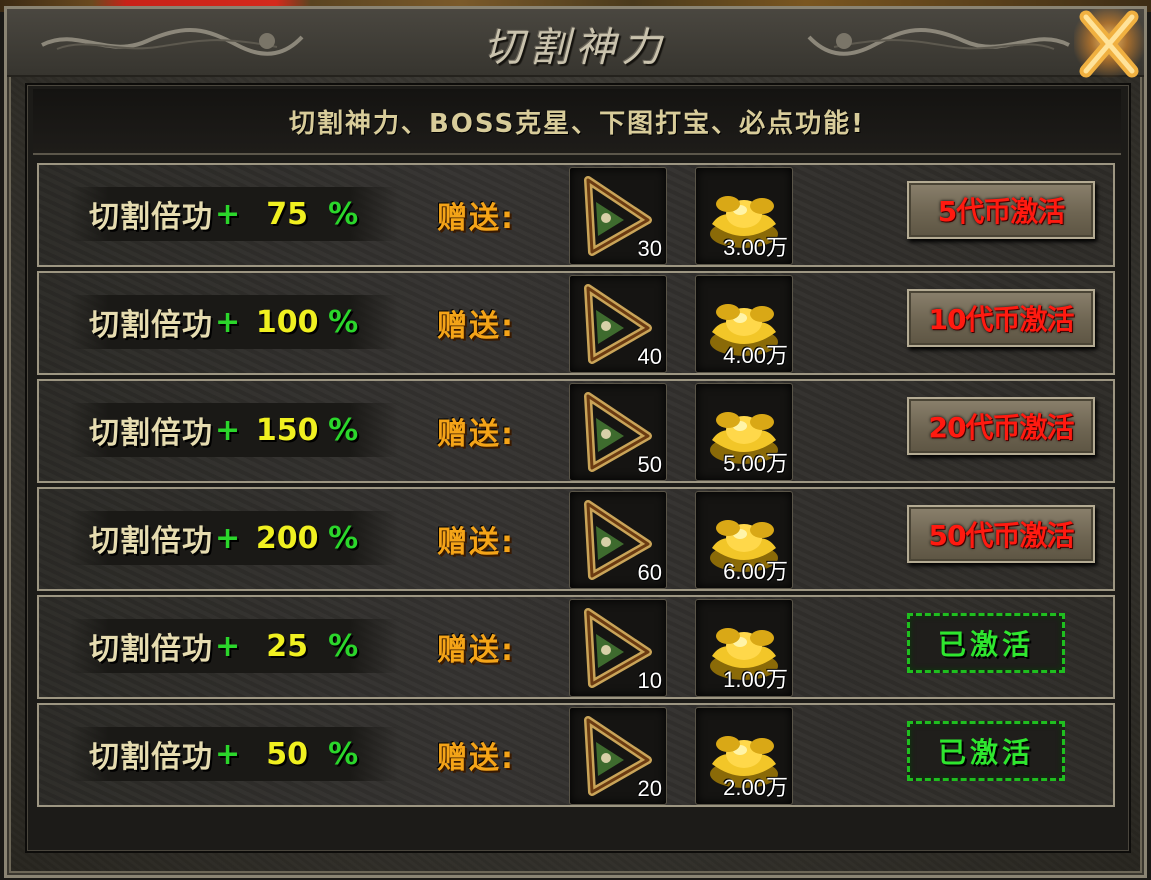  What do you see at coordinates (575, 43) in the screenshot?
I see `title-bar: 切割神力` at bounding box center [575, 43].